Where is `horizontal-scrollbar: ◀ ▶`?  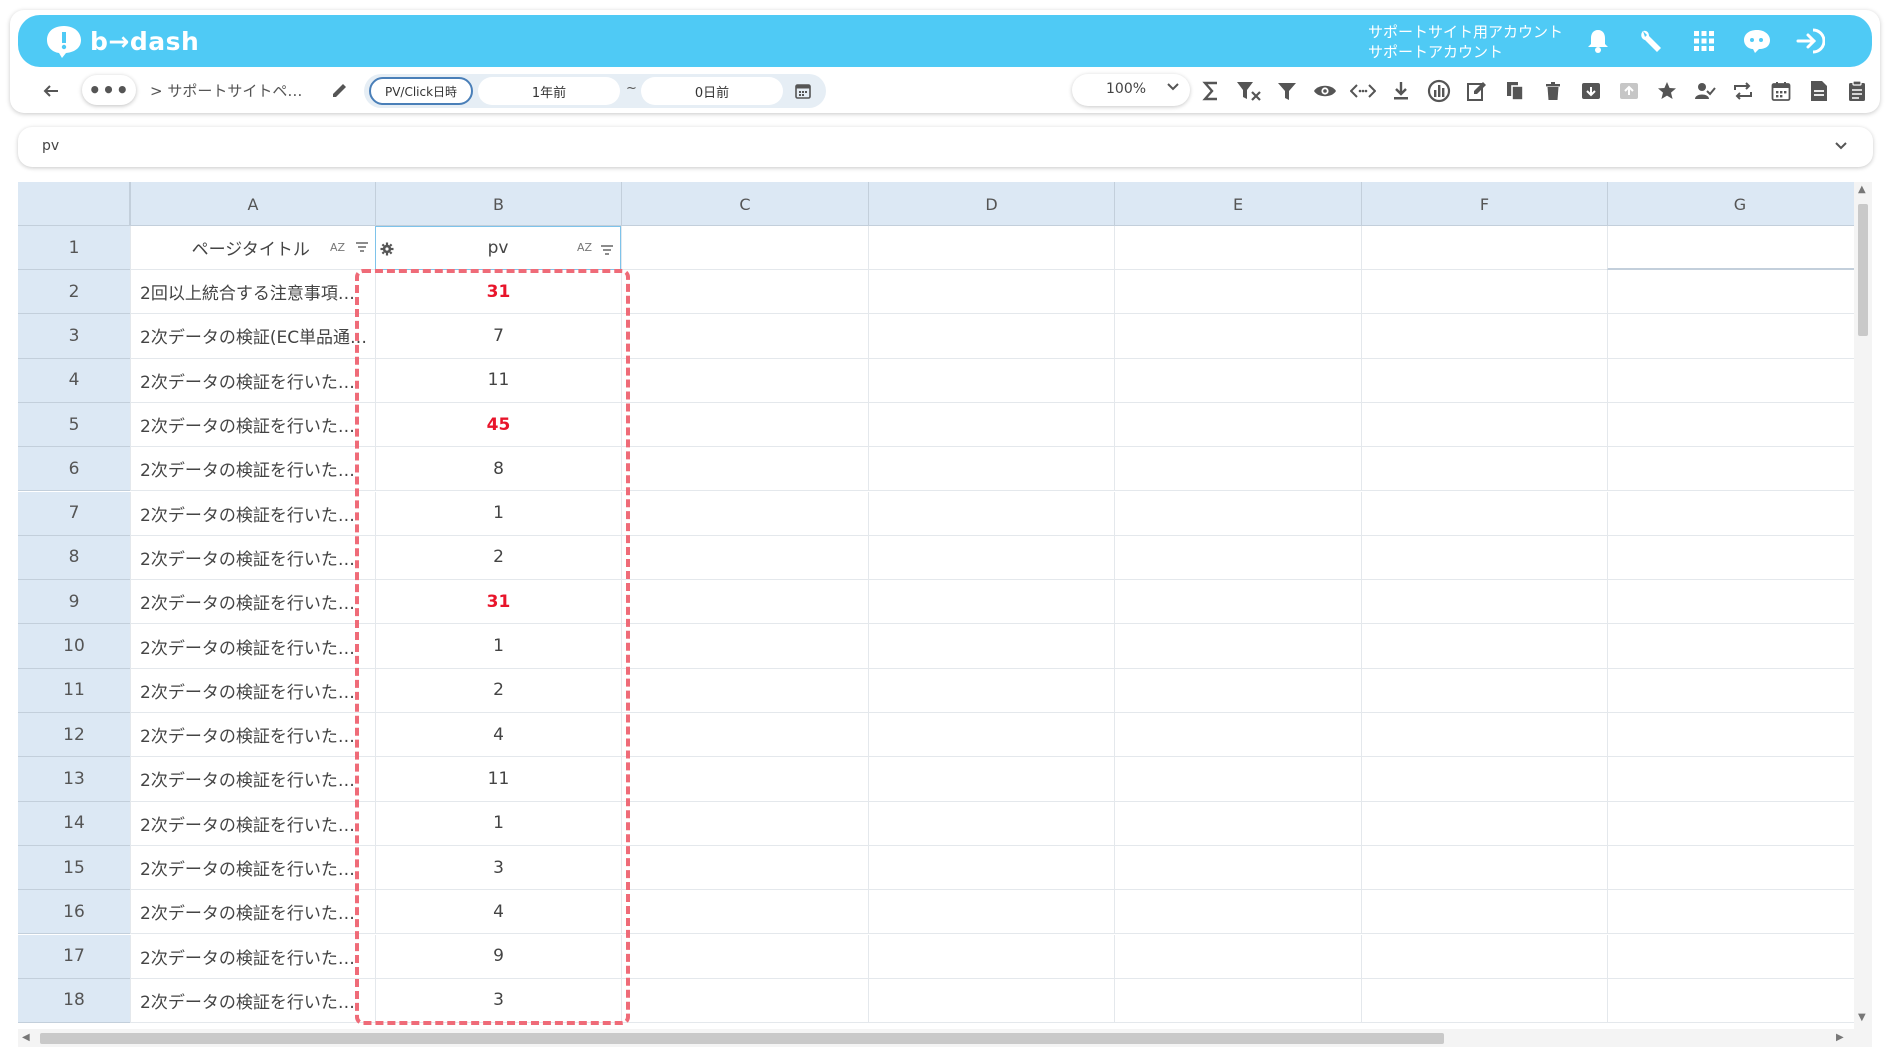
horizontal-scrollbar: ◀ ▶ is located at coordinates (945, 1038).